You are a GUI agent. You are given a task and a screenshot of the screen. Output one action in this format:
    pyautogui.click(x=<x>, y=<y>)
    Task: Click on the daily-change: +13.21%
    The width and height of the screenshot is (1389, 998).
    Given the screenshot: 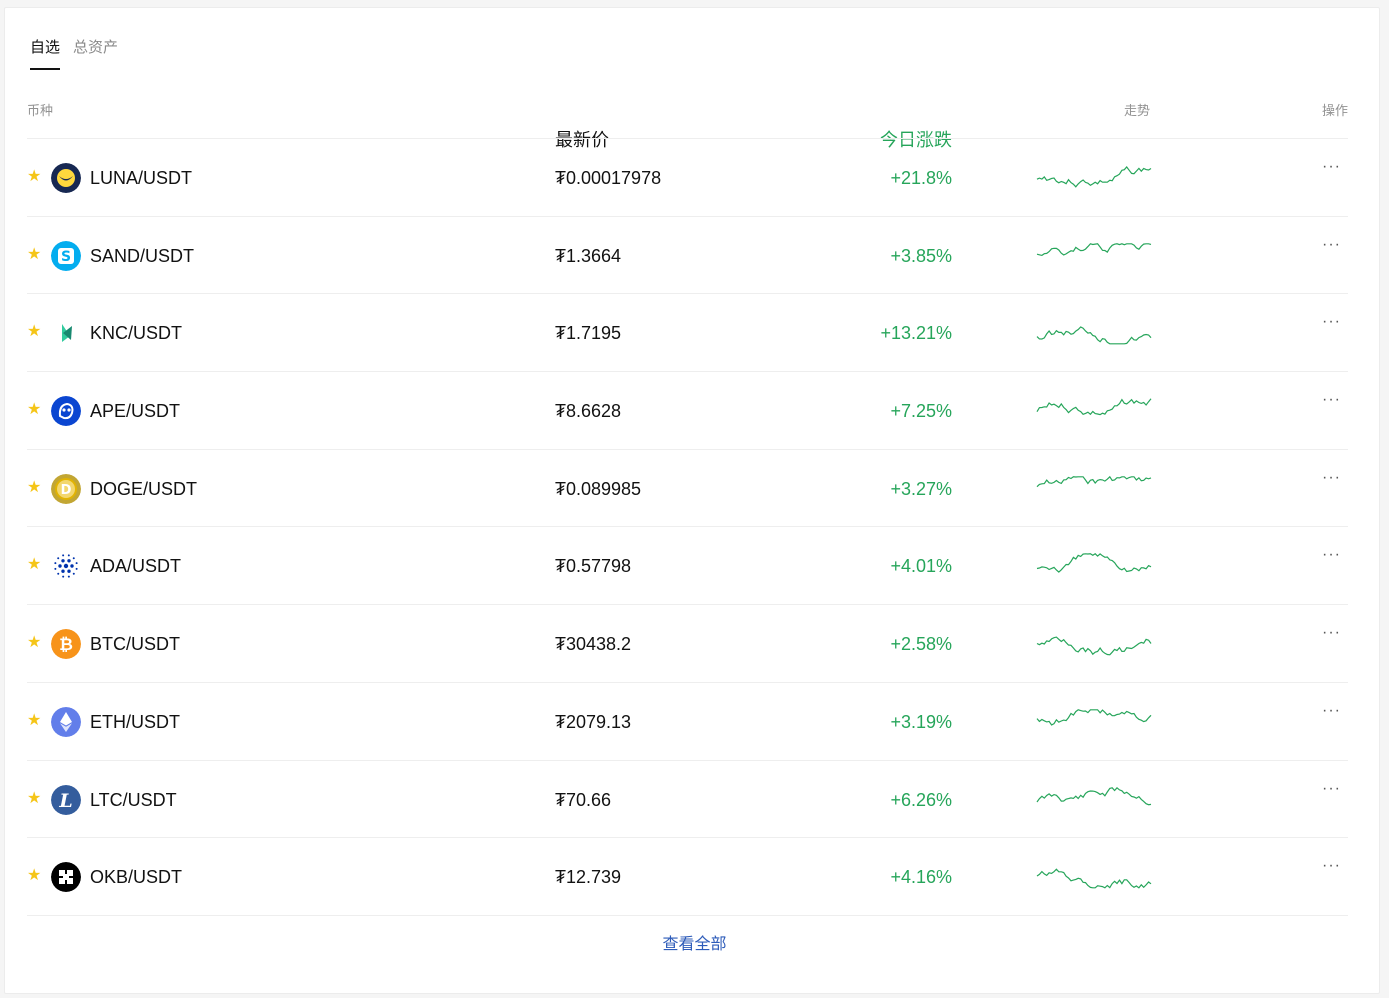 What is the action you would take?
    pyautogui.click(x=916, y=333)
    